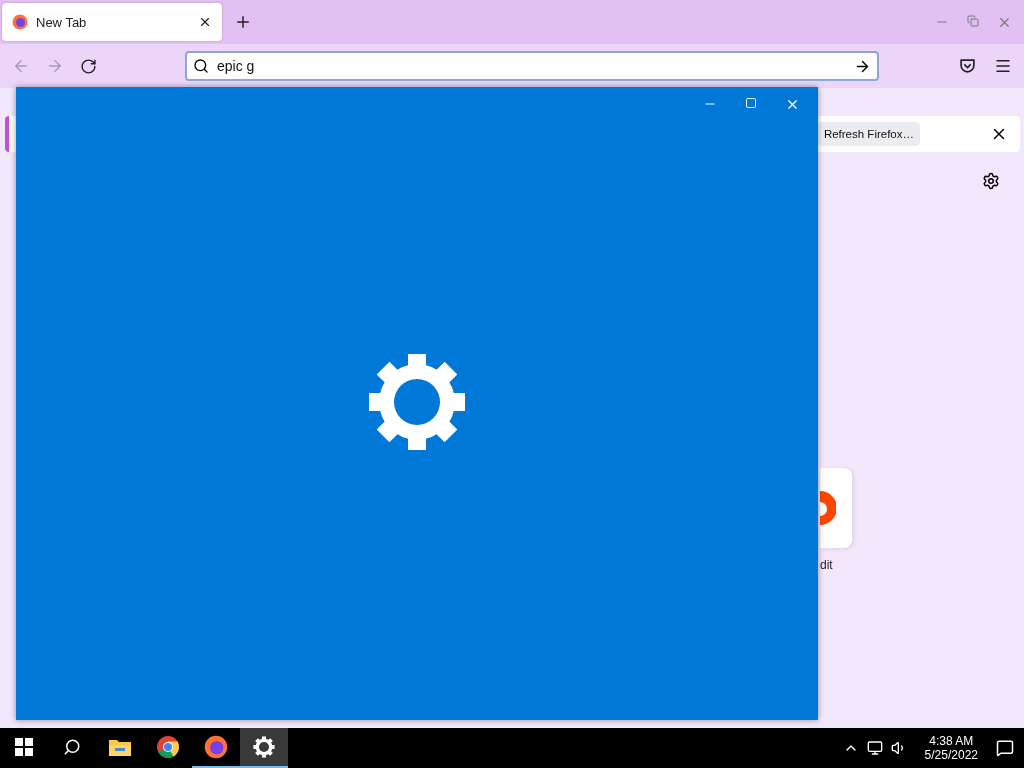 Image resolution: width=1024 pixels, height=768 pixels. What do you see at coordinates (62, 22) in the screenshot?
I see `tab-title: New Tab` at bounding box center [62, 22].